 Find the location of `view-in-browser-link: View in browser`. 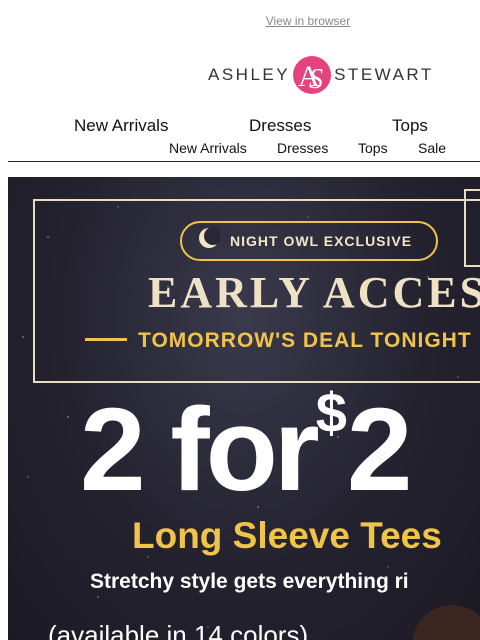

view-in-browser-link: View in browser is located at coordinates (240, 21).